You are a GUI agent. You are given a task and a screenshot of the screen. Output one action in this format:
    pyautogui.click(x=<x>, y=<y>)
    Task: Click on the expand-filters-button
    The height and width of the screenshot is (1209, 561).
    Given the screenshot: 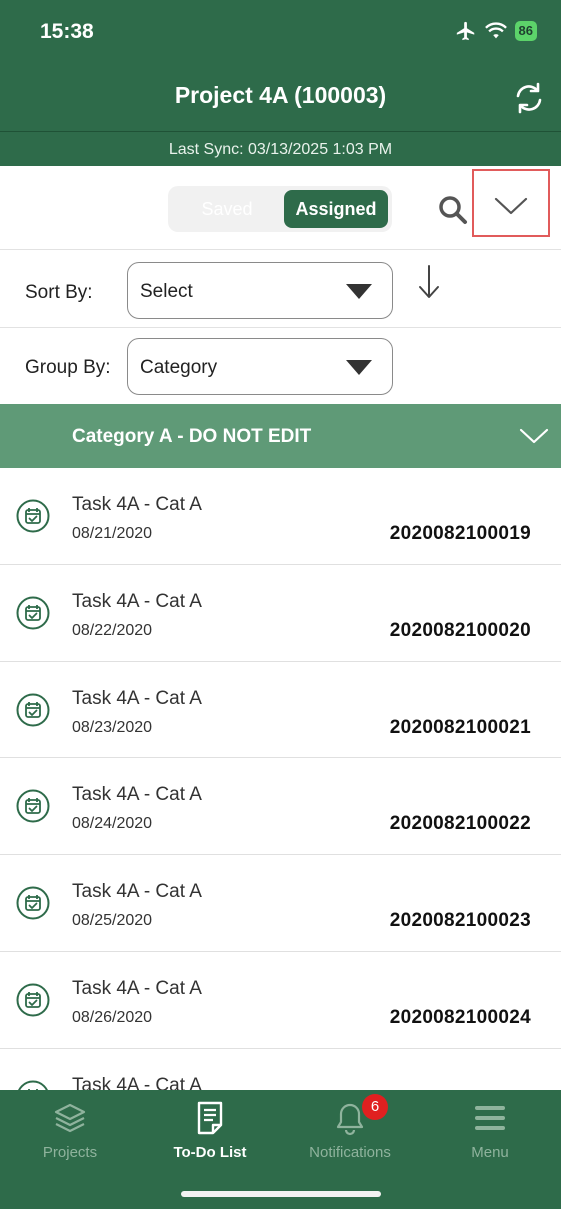 What is the action you would take?
    pyautogui.click(x=511, y=203)
    